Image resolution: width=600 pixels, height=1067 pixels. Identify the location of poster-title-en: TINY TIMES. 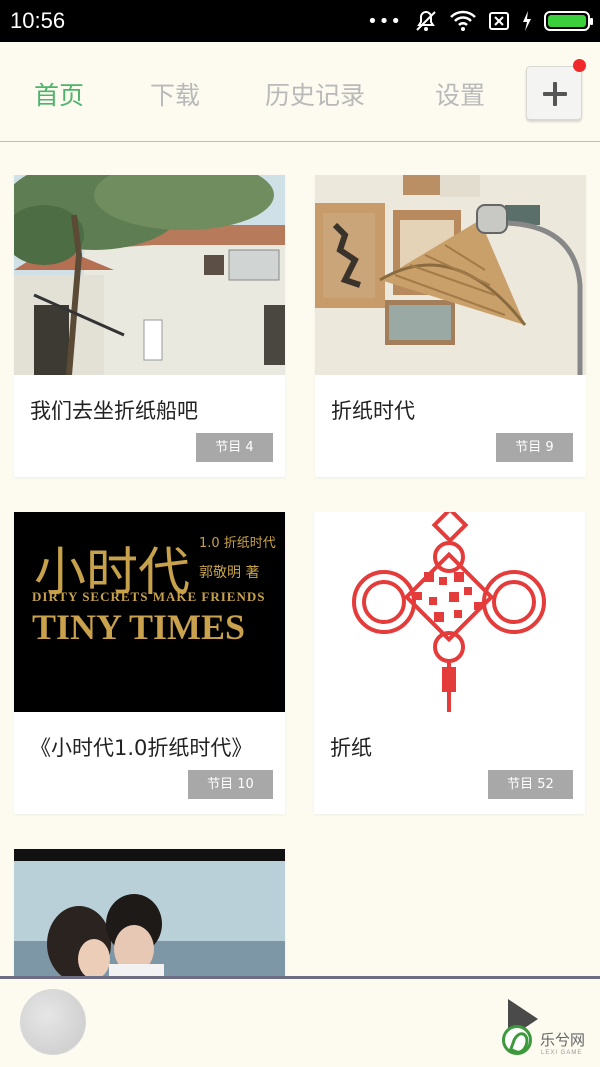
(139, 627).